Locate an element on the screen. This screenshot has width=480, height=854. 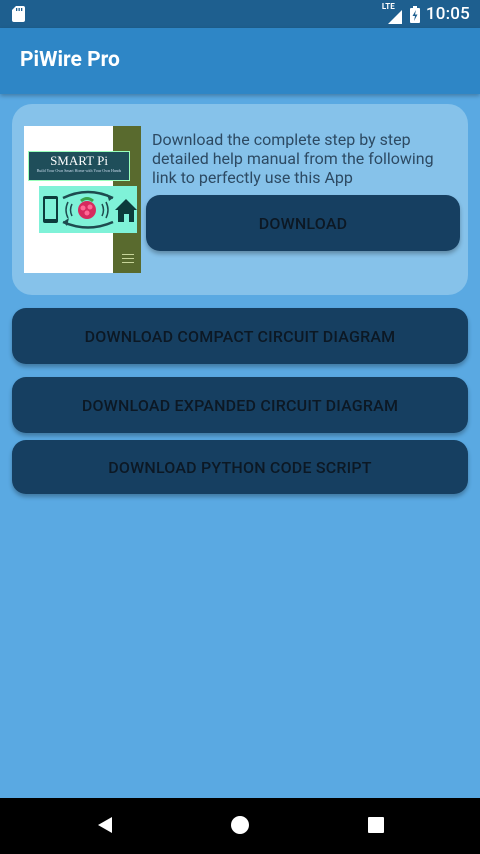
download-manual-button: DOWNLOAD is located at coordinates (303, 223).